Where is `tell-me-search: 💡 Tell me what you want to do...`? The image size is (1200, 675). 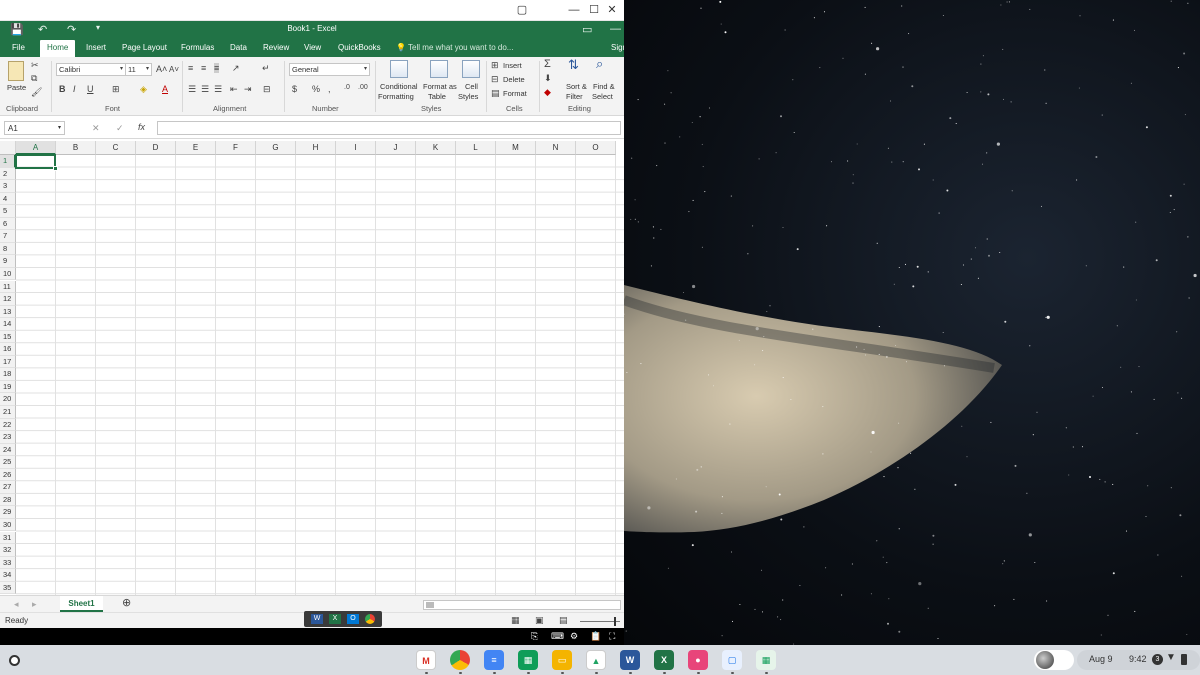
tell-me-search: 💡 Tell me what you want to do... is located at coordinates (454, 47).